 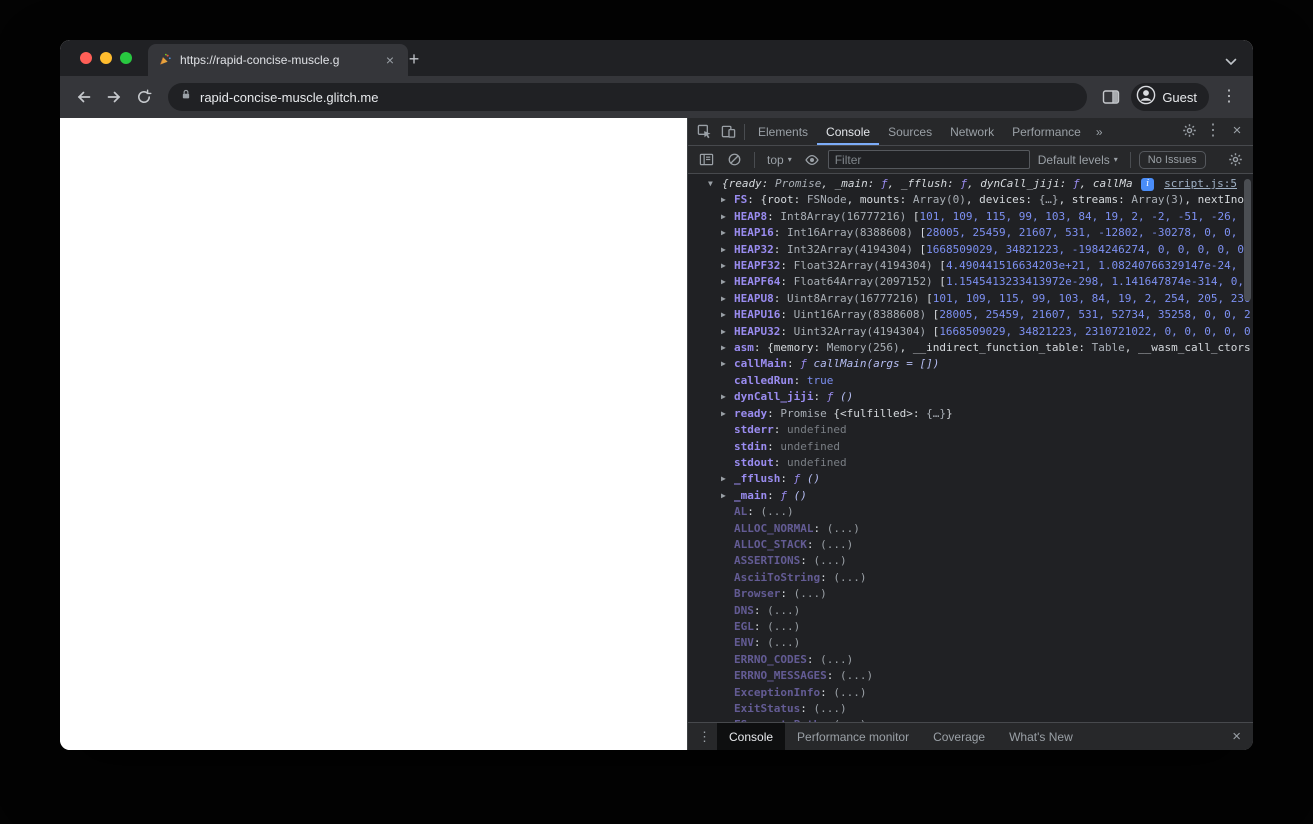 I want to click on window-close-button, so click(x=86, y=58).